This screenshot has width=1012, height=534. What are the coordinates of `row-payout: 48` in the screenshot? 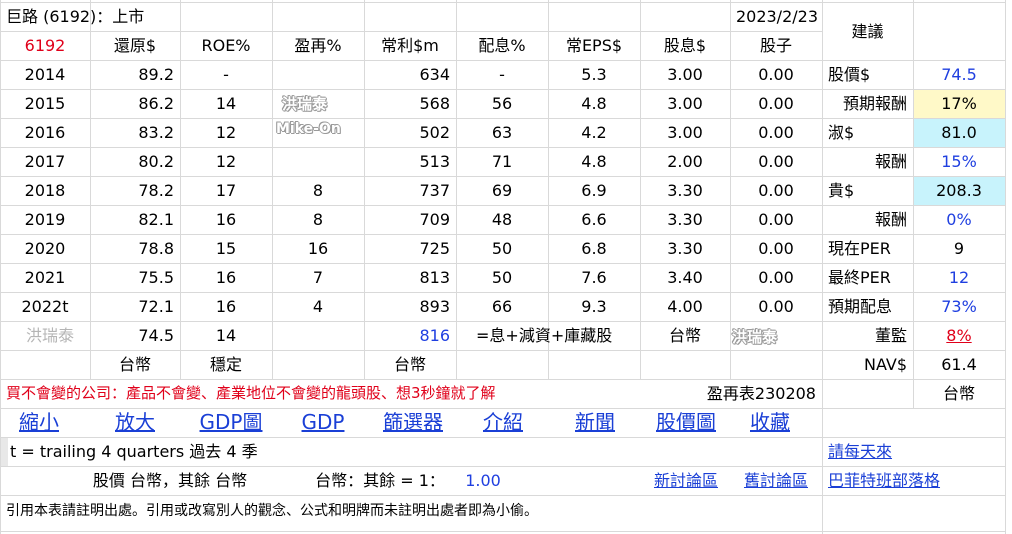 It's located at (502, 219).